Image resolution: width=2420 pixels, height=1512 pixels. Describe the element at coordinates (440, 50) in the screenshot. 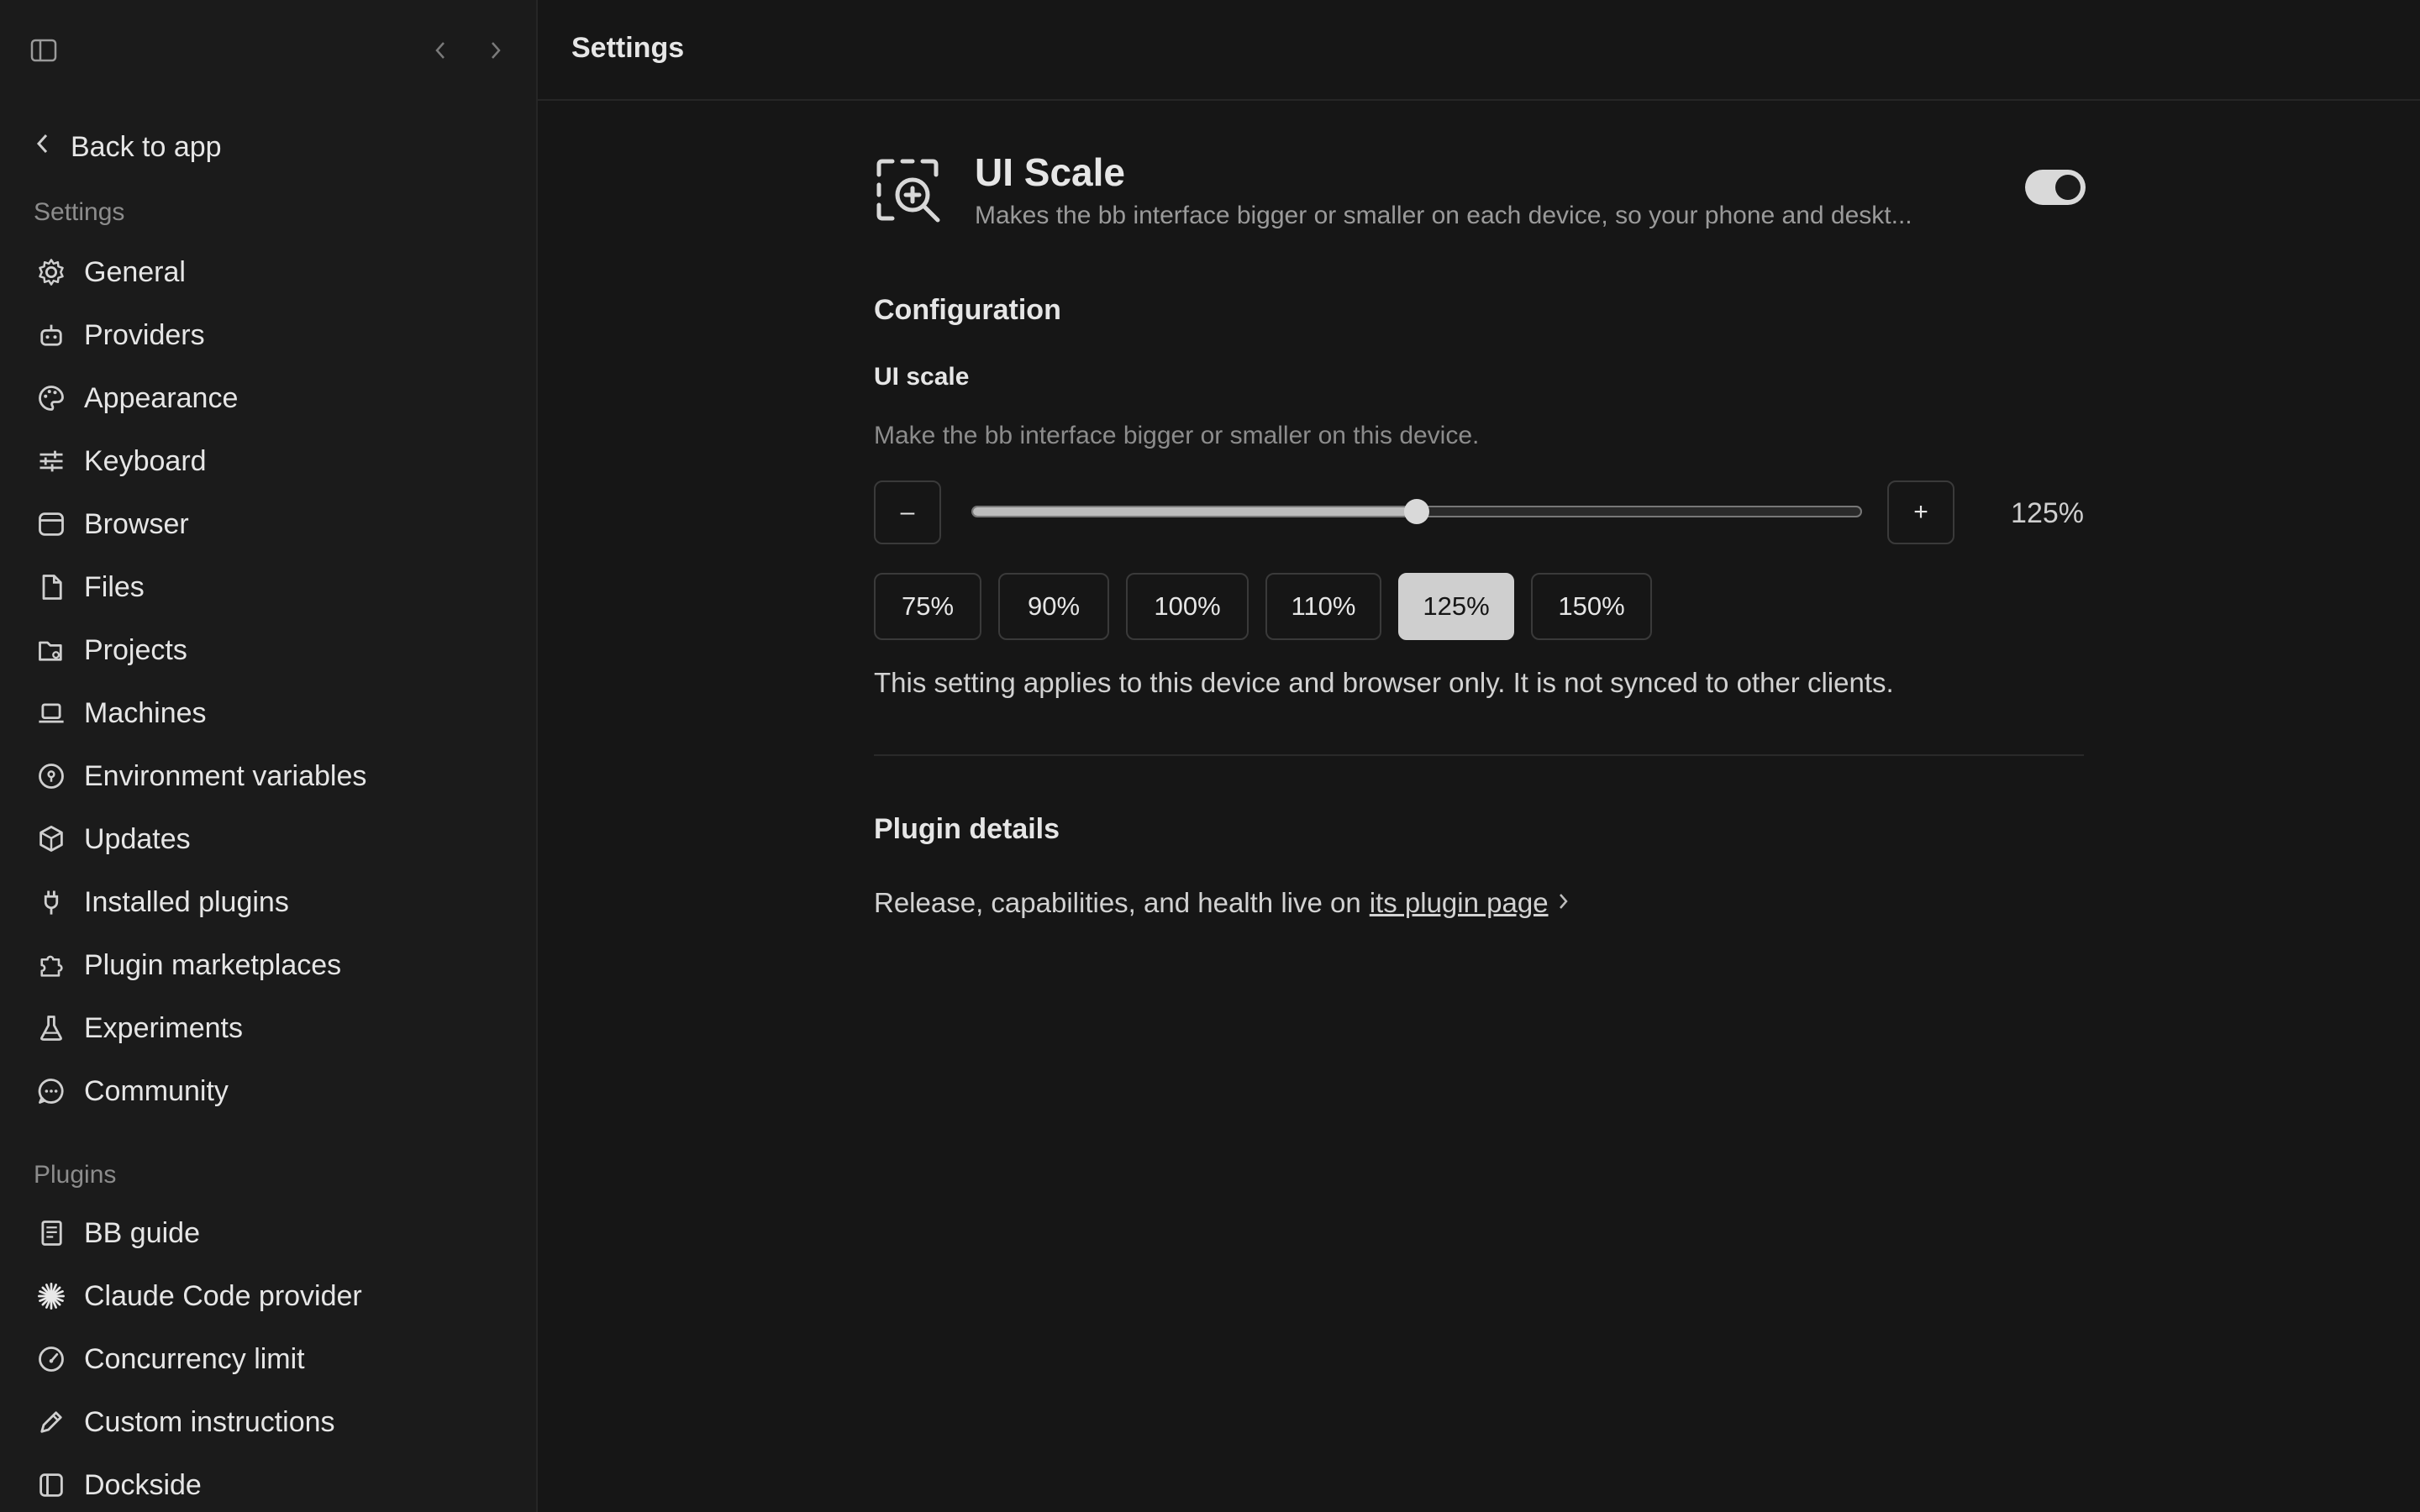

I see `nav-back-icon` at that location.